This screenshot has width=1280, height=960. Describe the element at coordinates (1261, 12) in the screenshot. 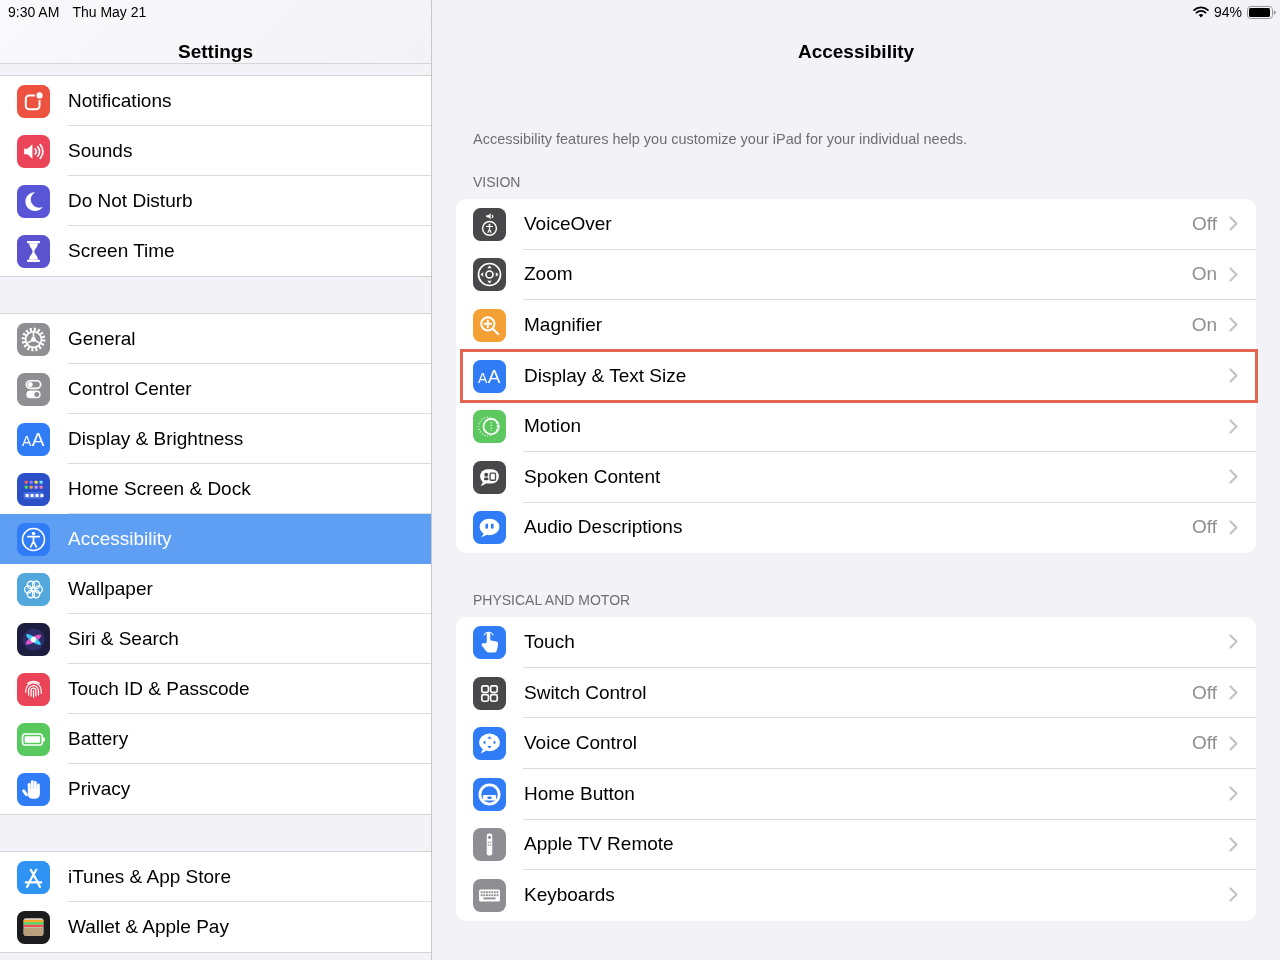

I see `battery-status-icon` at that location.